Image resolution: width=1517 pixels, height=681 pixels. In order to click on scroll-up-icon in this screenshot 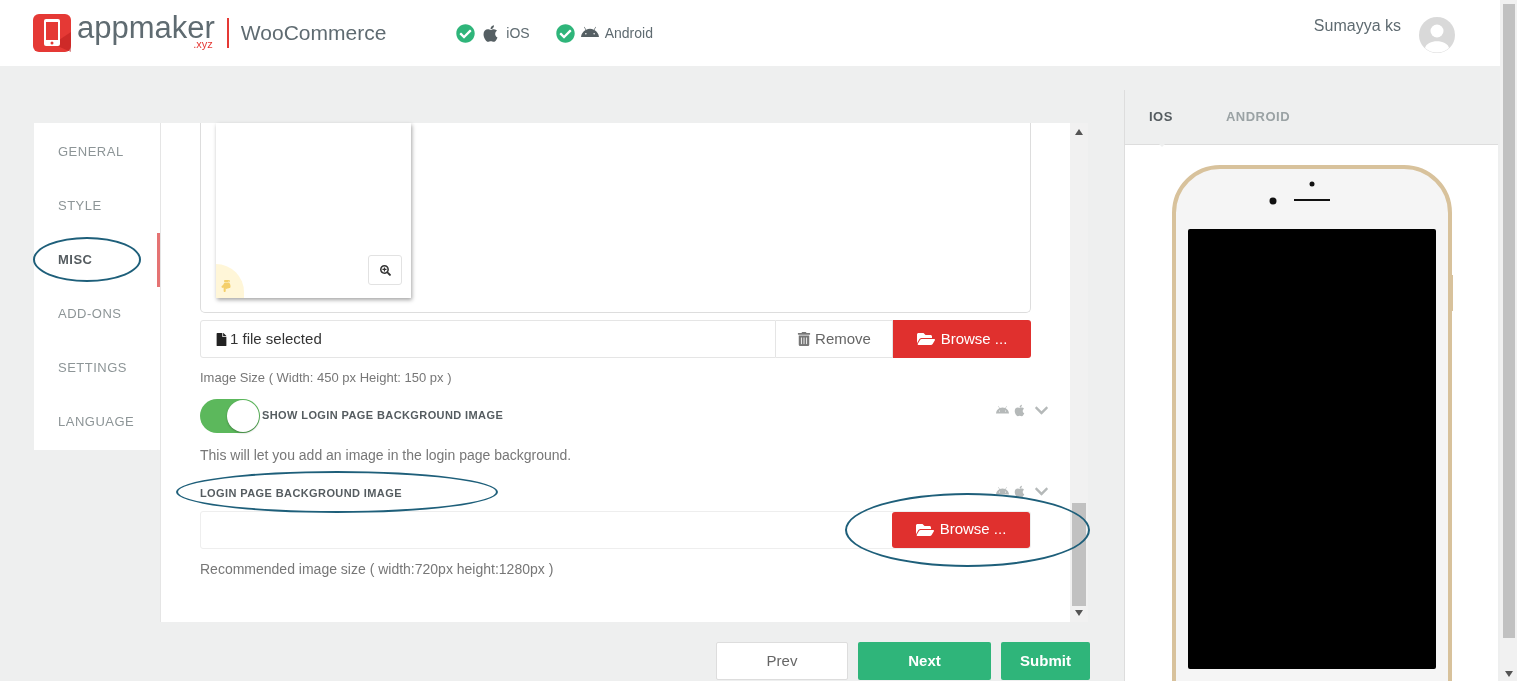, I will do `click(1079, 132)`.